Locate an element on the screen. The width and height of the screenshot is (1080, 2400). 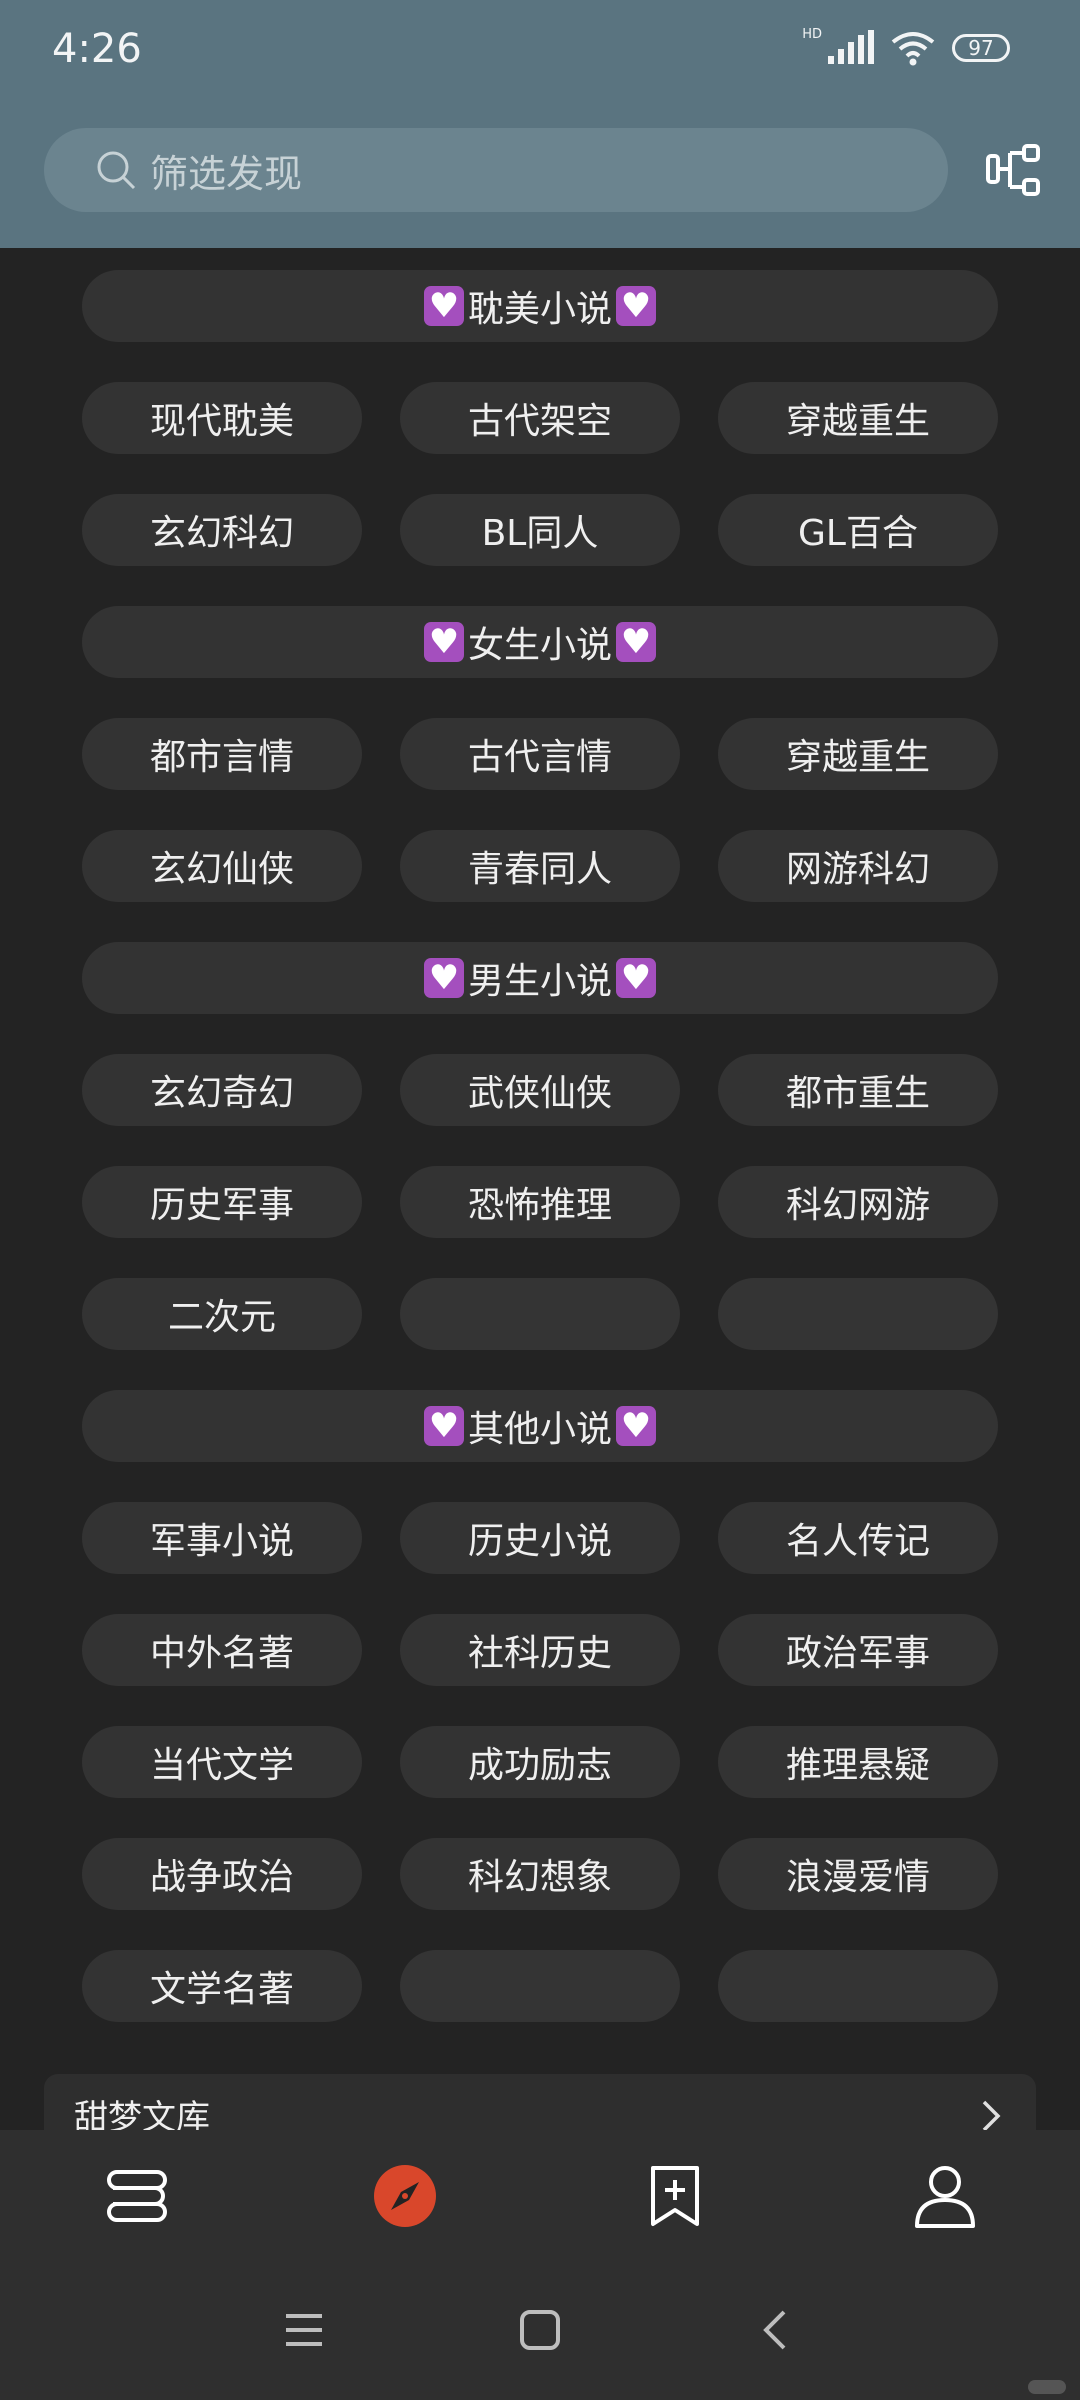
category-chip: 科幻想象 is located at coordinates (540, 1874).